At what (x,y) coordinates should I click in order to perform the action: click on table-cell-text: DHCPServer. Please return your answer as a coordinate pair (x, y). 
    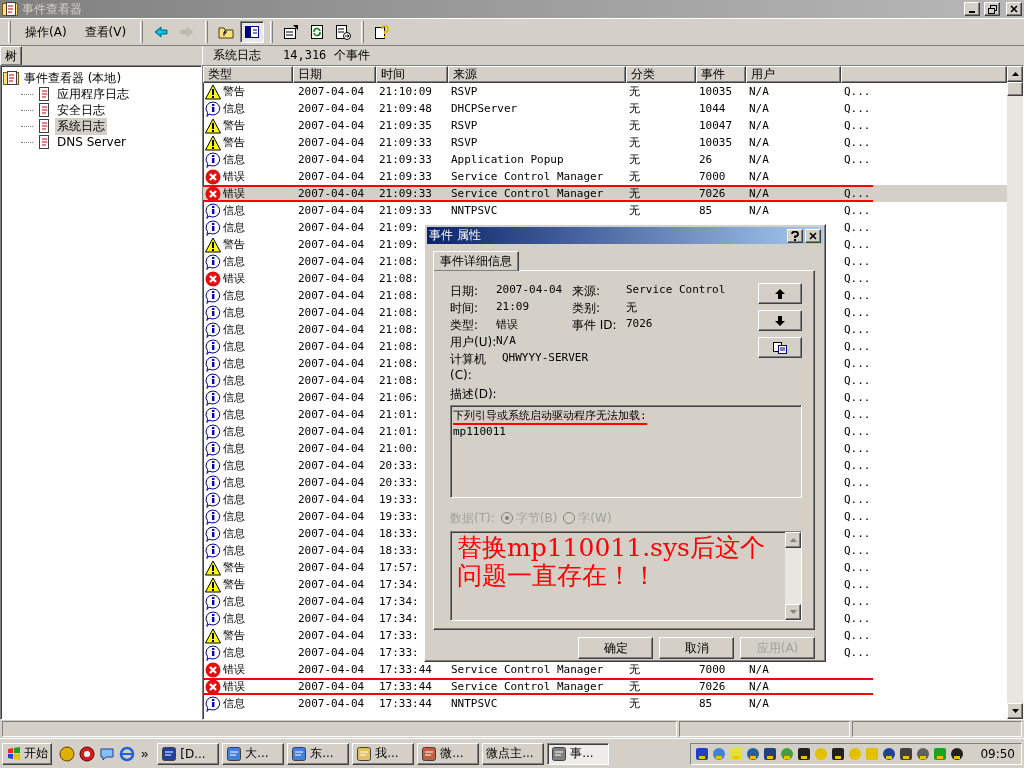
    Looking at the image, I should click on (484, 108).